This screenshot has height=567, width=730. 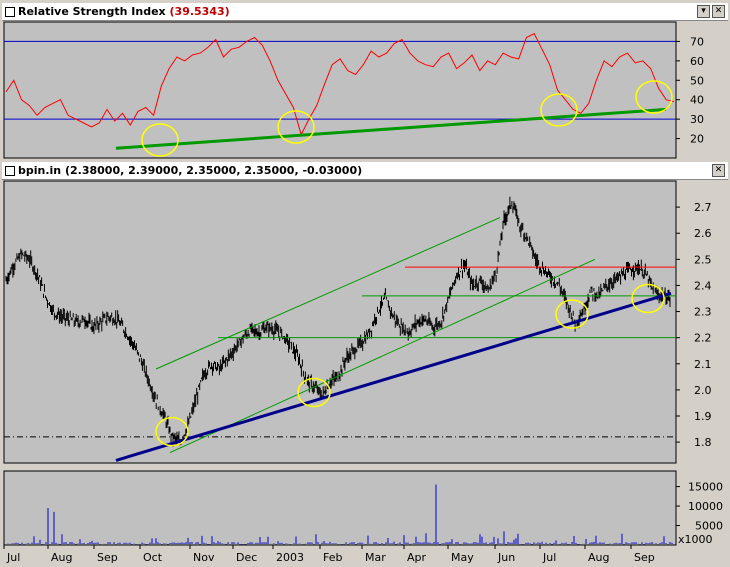 I want to click on x-tick-label: Apr, so click(x=417, y=557).